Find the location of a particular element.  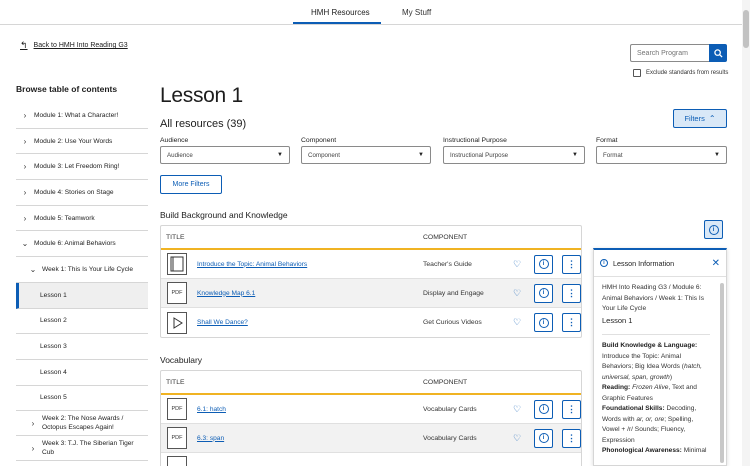

audience-label: Audience is located at coordinates (174, 140).